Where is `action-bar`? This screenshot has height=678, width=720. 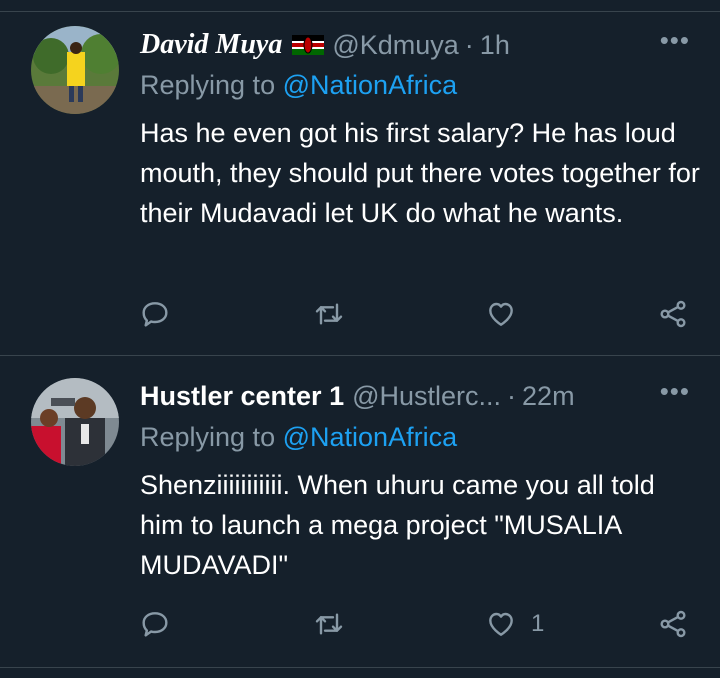 action-bar is located at coordinates (360, 318).